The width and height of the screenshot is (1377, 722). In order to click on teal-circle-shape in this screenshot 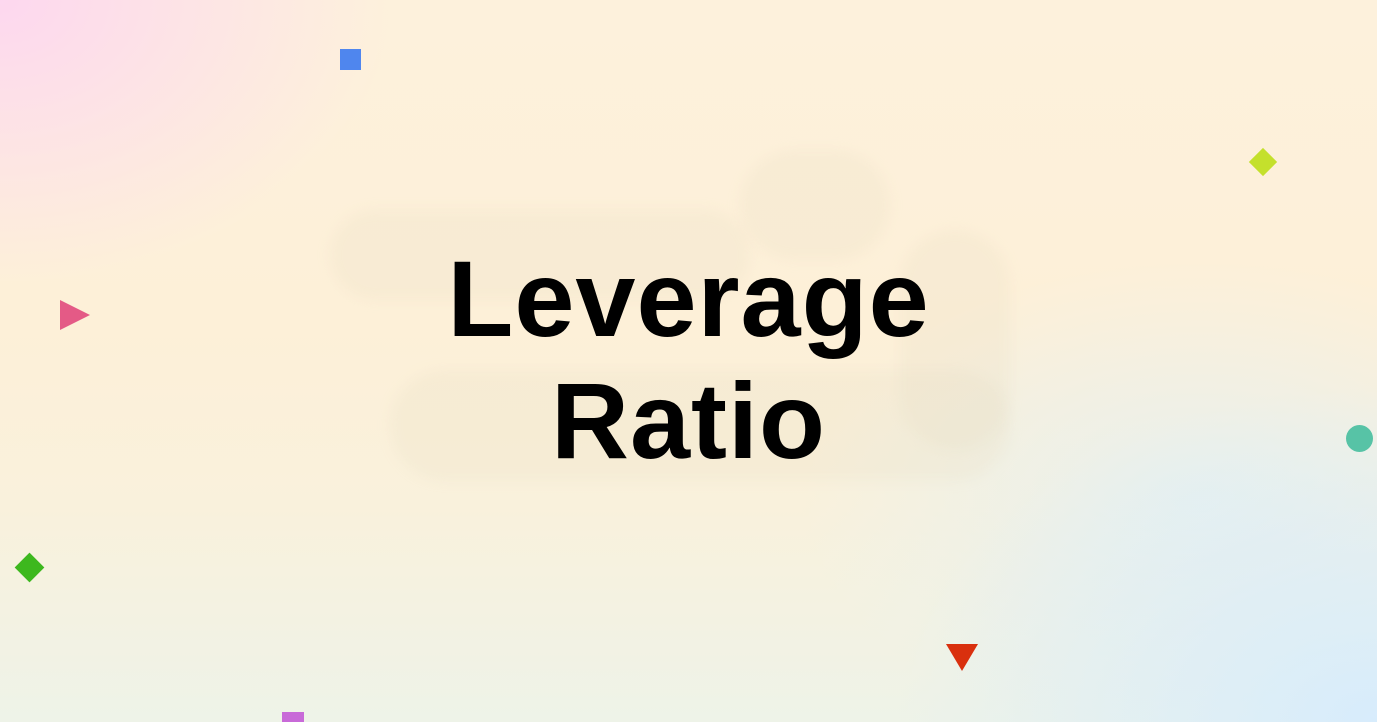, I will do `click(1359, 438)`.